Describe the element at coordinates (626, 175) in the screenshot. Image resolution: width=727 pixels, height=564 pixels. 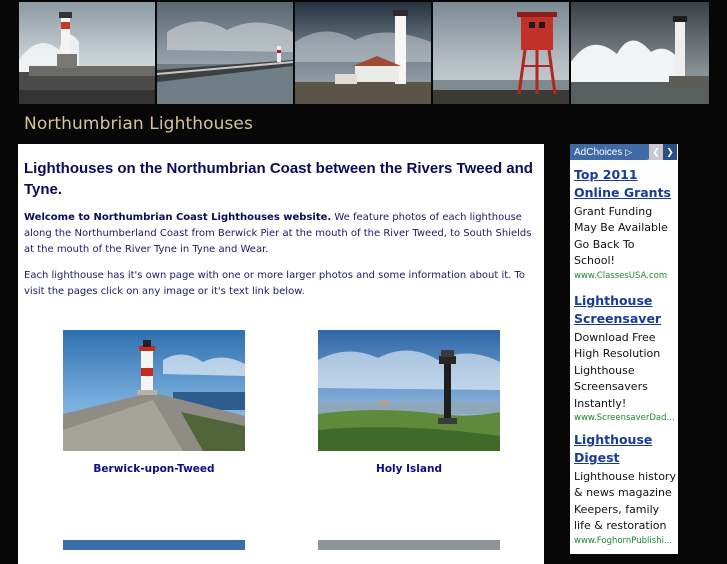
I see `ad-title-line1: Top 2011` at that location.